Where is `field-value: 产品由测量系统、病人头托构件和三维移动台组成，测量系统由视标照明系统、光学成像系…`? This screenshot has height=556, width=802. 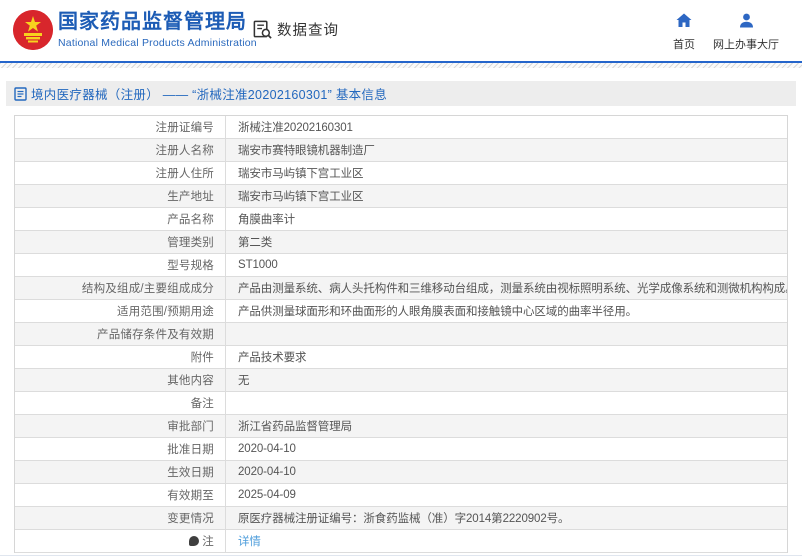 field-value: 产品由测量系统、病人头托构件和三维移动台组成，测量系统由视标照明系统、光学成像系… is located at coordinates (512, 289).